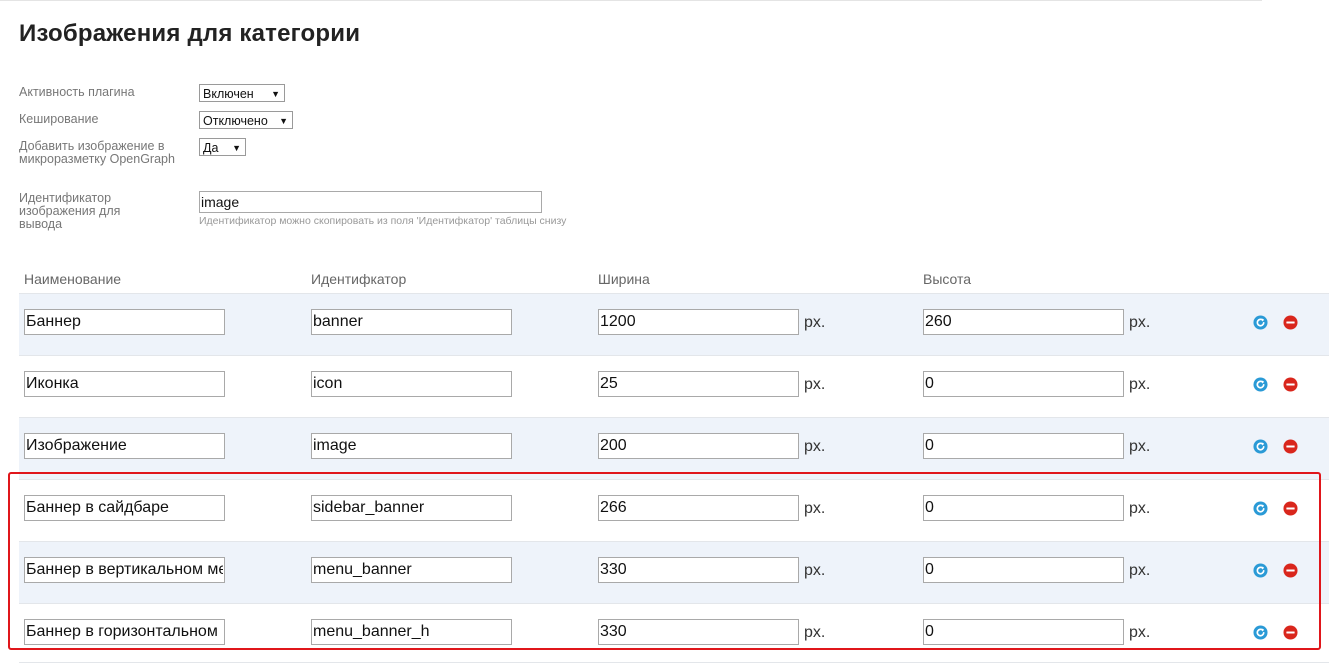 The height and width of the screenshot is (667, 1333). What do you see at coordinates (674, 662) in the screenshot?
I see `table-bottom-divider` at bounding box center [674, 662].